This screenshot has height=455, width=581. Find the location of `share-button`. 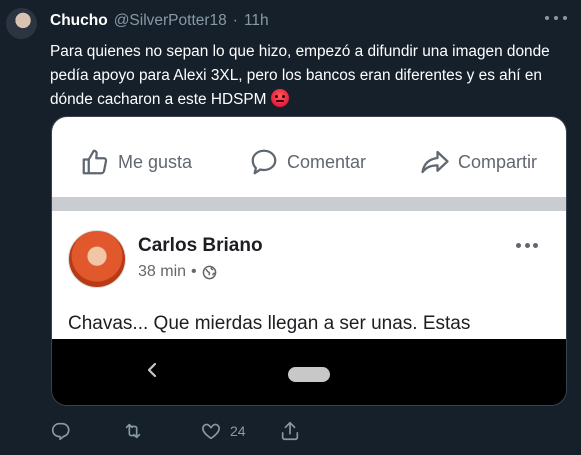

share-button is located at coordinates (290, 431).